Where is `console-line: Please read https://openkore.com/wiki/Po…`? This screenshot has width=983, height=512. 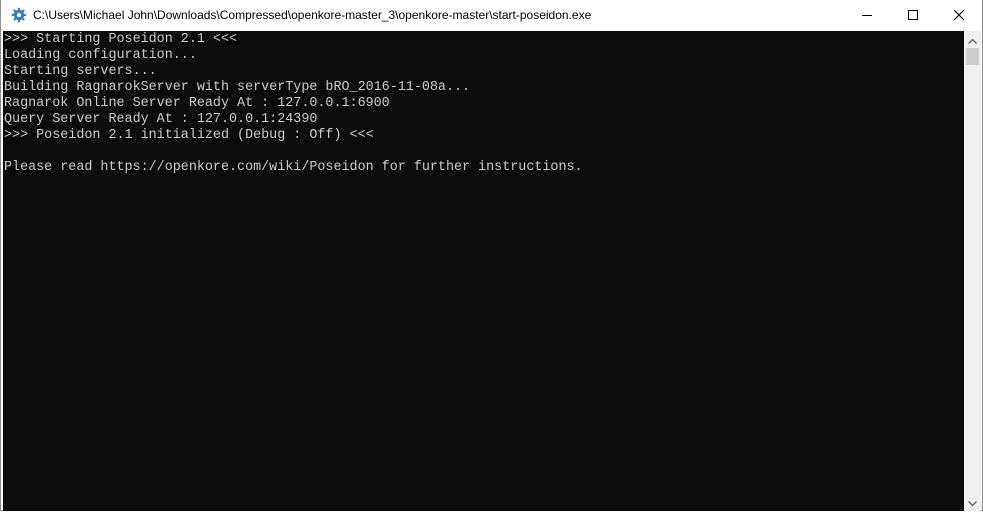 console-line: Please read https://openkore.com/wiki/Po… is located at coordinates (293, 167).